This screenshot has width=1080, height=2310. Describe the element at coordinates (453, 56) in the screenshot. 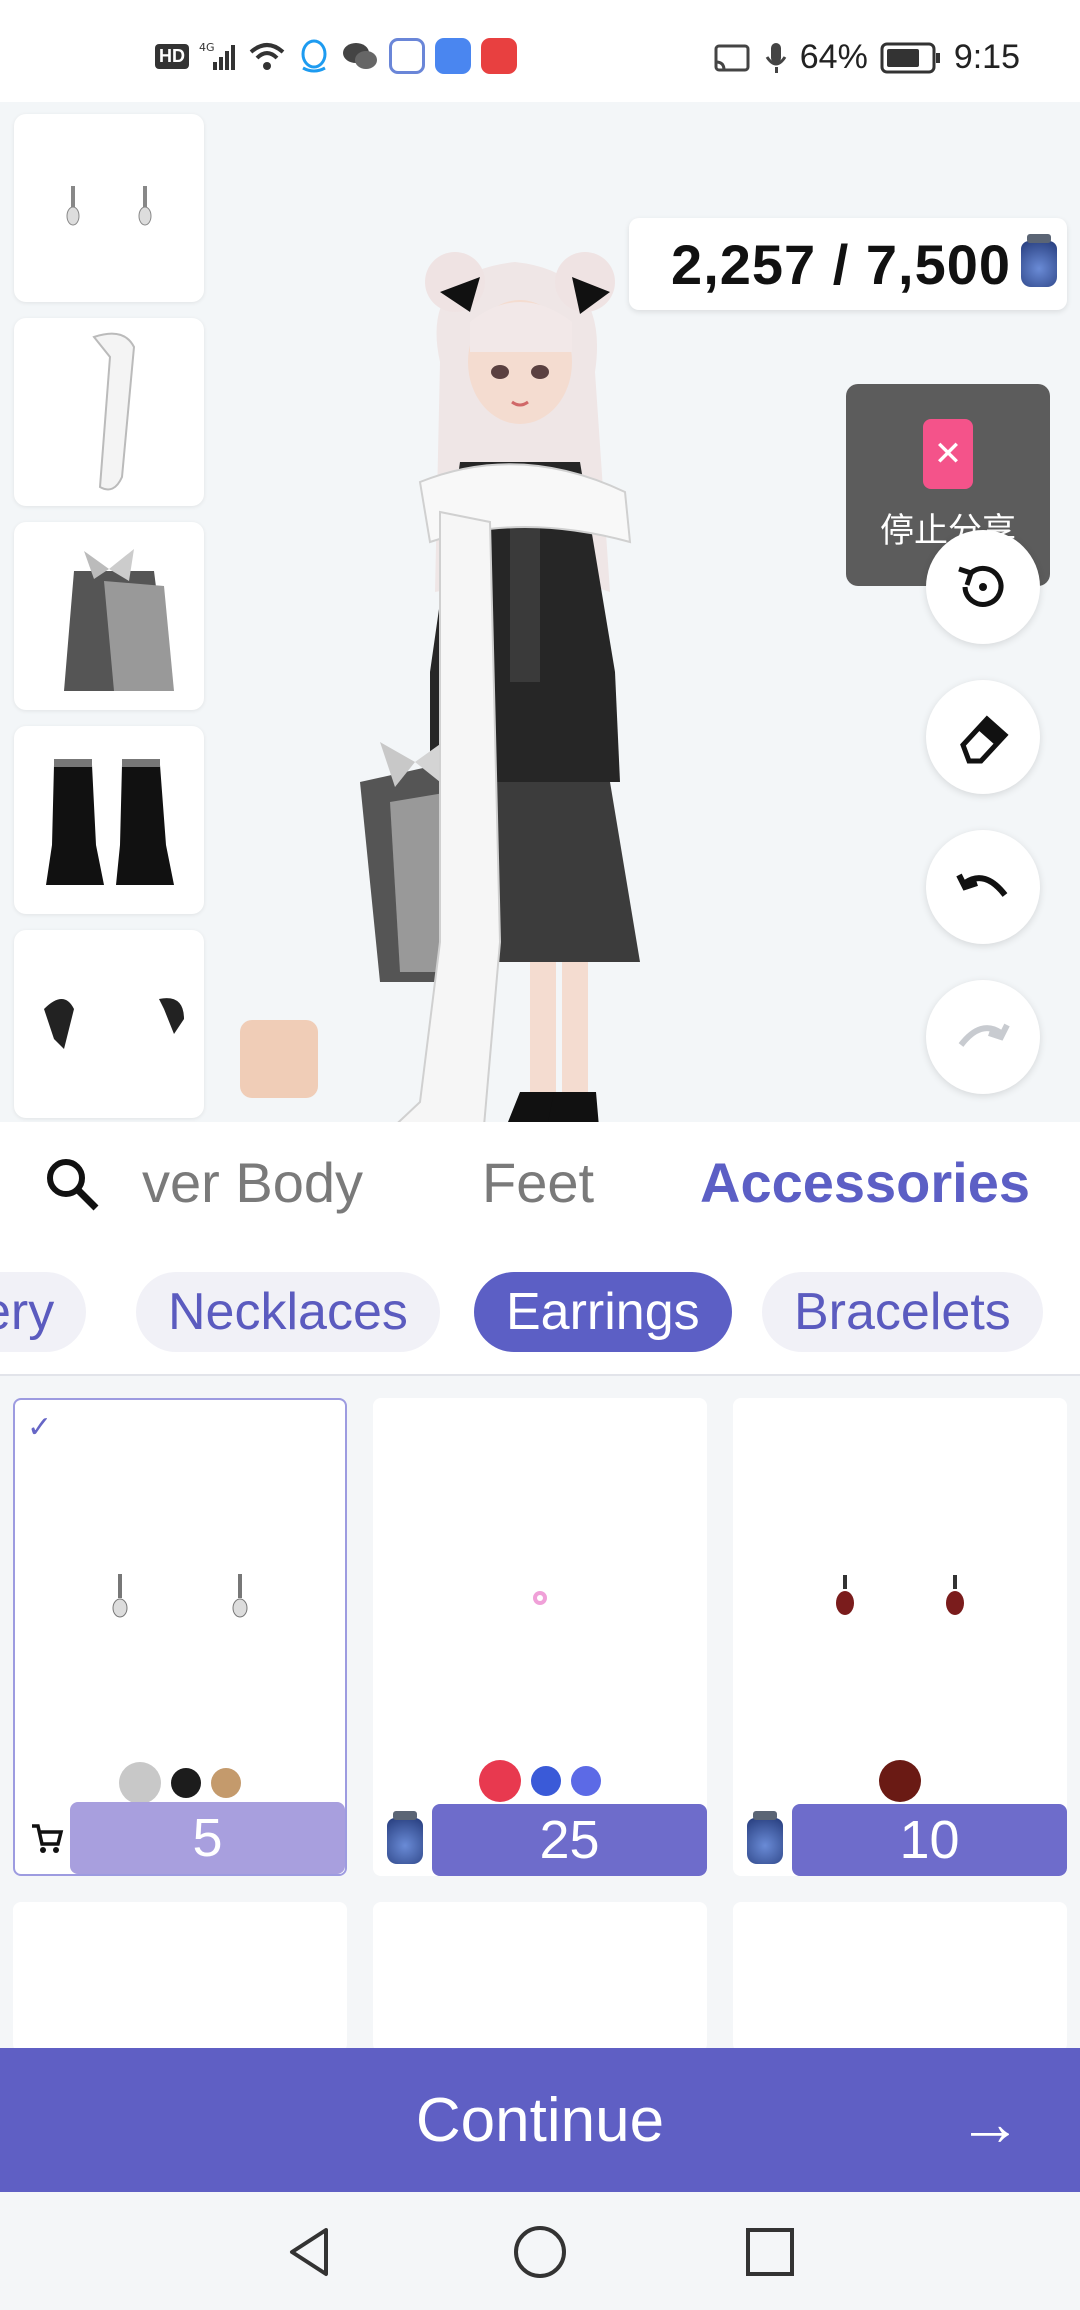

I see `music-icon` at that location.